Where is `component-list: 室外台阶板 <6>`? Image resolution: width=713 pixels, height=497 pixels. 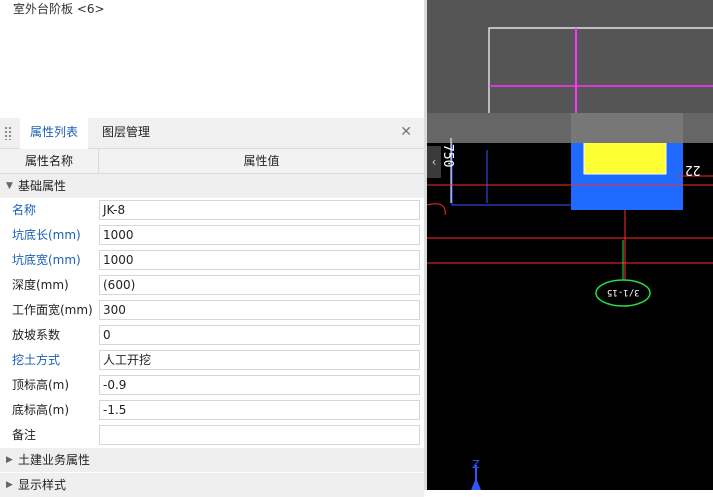
component-list: 室外台阶板 <6> is located at coordinates (212, 58).